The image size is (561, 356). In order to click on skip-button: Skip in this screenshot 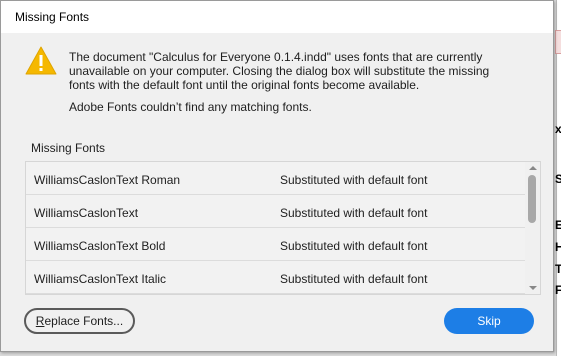, I will do `click(489, 321)`.